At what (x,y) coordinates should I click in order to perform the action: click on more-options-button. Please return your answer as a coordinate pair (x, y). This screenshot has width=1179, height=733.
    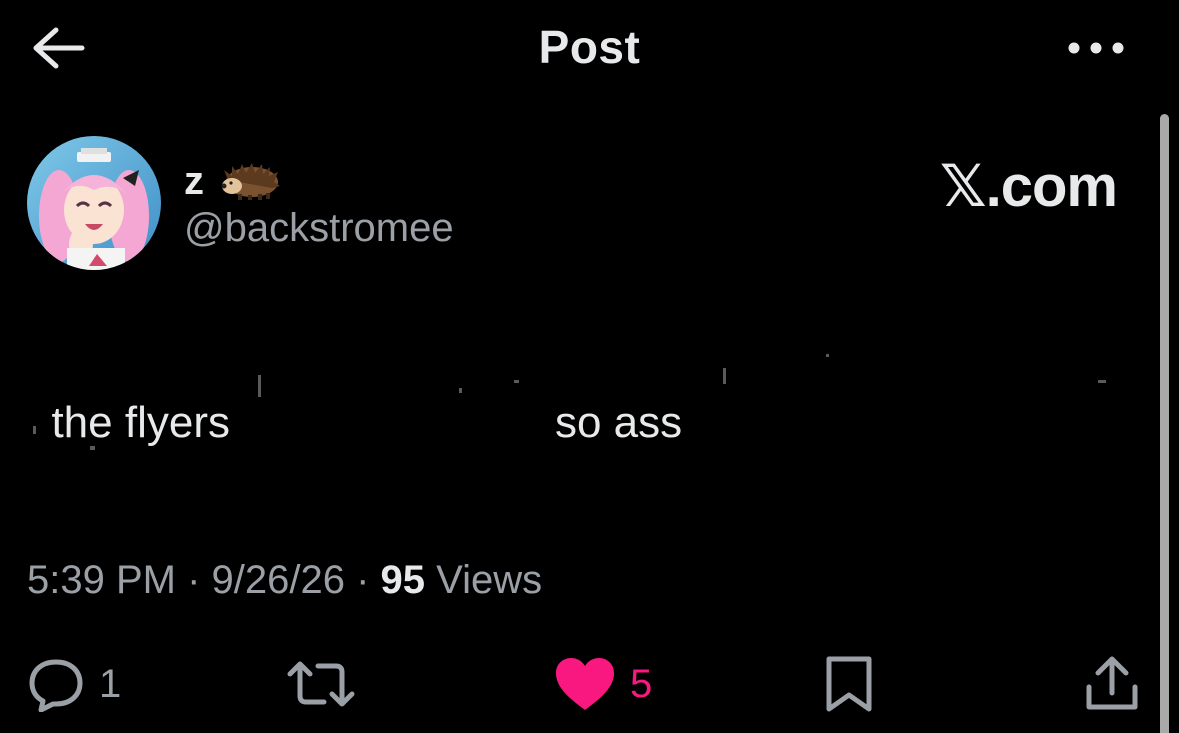
    Looking at the image, I should click on (1096, 48).